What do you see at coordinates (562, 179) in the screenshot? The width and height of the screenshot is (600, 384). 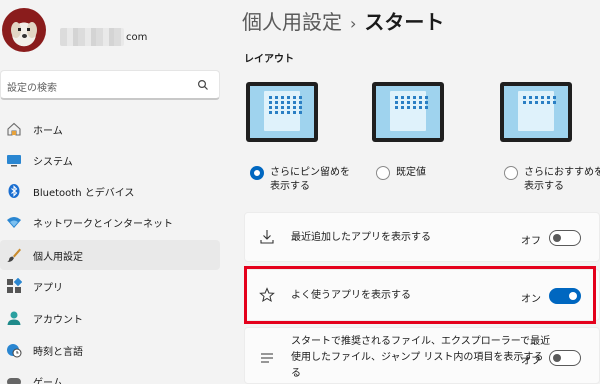 I see `radio-label: さらにおすすめを 表示する` at bounding box center [562, 179].